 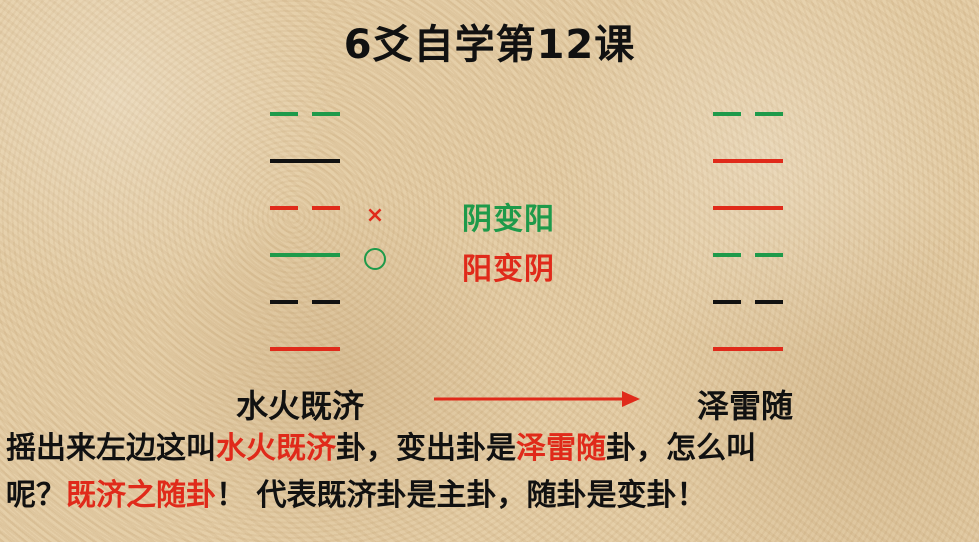 What do you see at coordinates (508, 219) in the screenshot?
I see `legend-yin-to-yang: 阴变阳` at bounding box center [508, 219].